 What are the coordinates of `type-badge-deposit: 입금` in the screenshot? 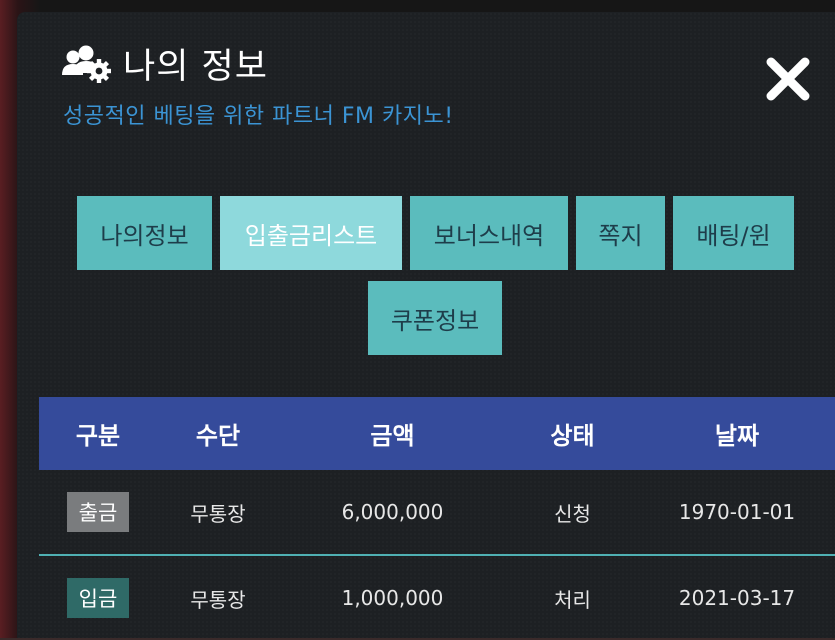 It's located at (98, 598).